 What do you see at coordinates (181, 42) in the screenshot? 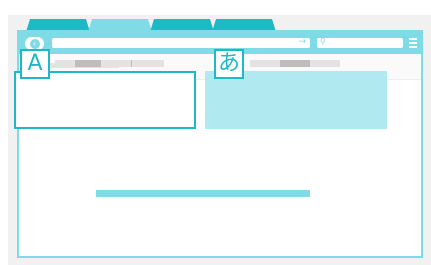
I see `address-bar: →` at bounding box center [181, 42].